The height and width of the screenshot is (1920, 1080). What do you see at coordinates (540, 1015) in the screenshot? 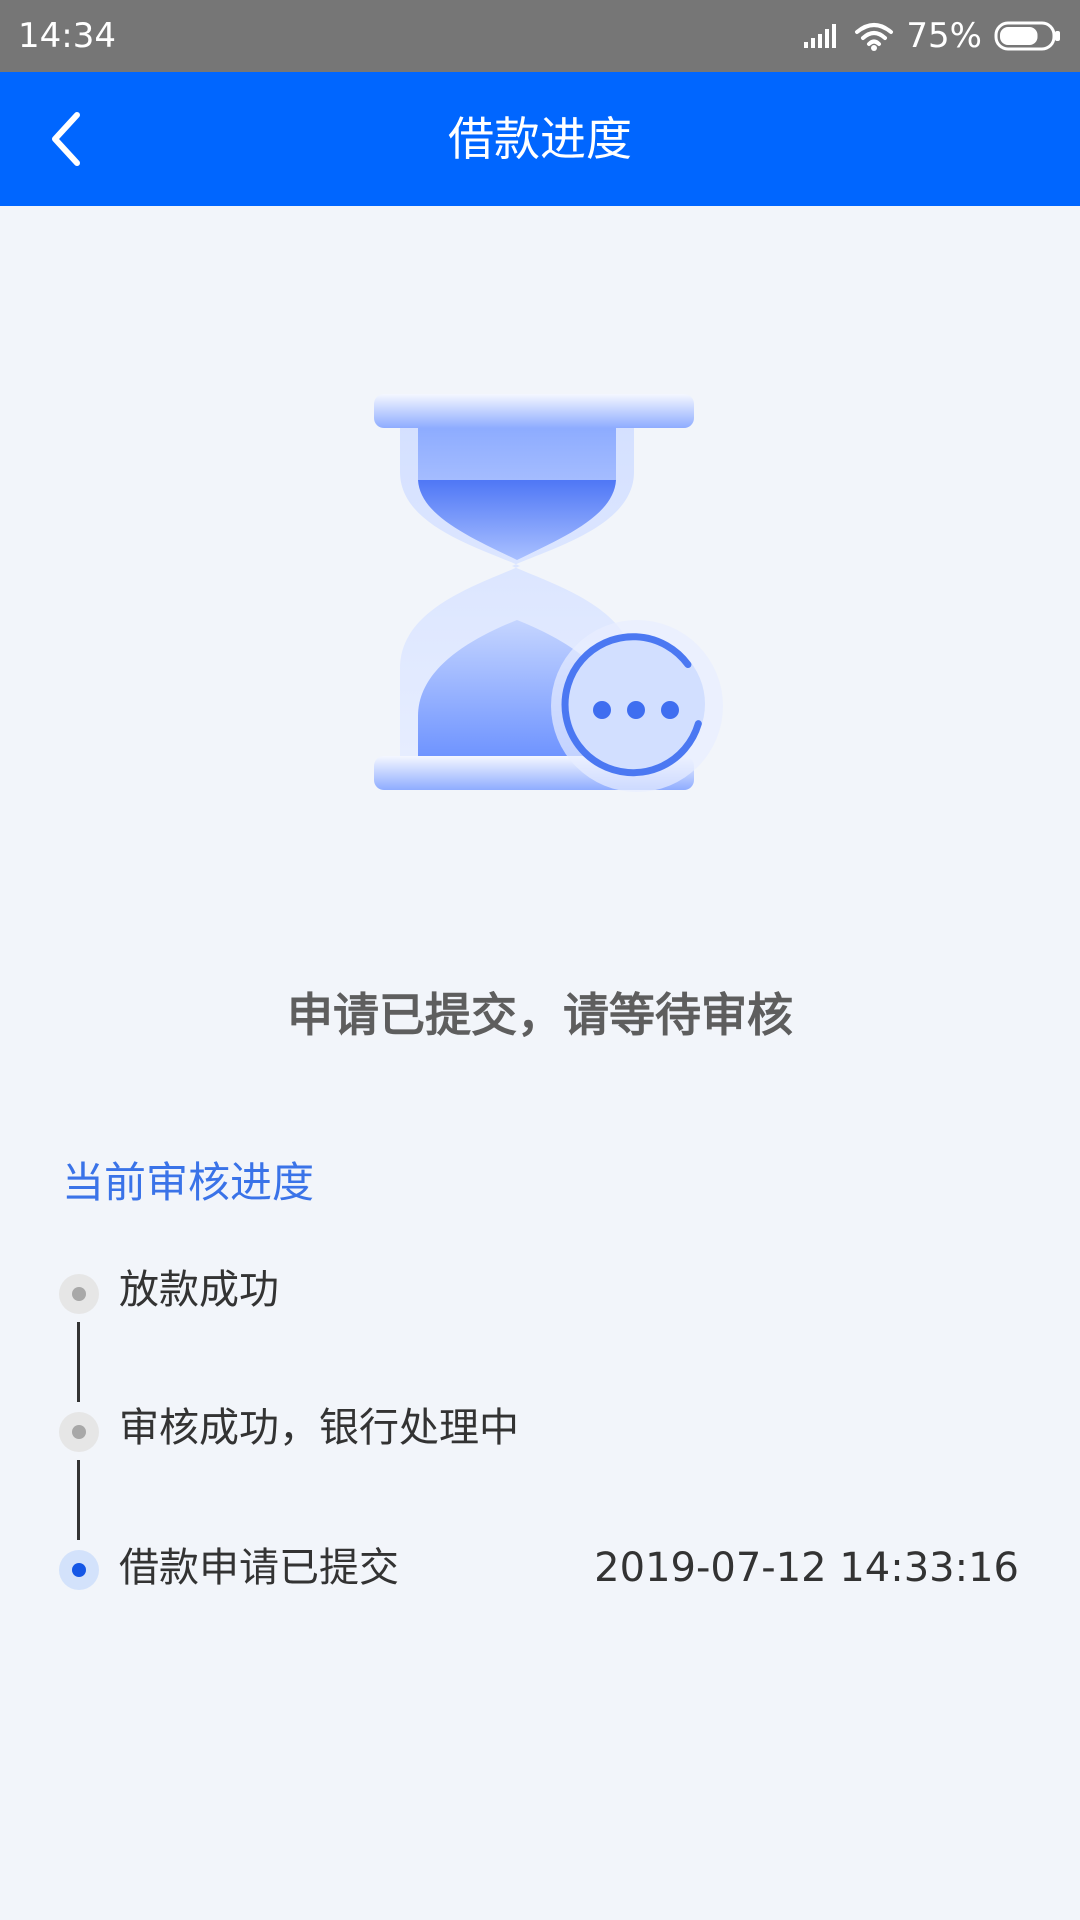
I see `status-message: 申请已提交，请等待审核` at bounding box center [540, 1015].